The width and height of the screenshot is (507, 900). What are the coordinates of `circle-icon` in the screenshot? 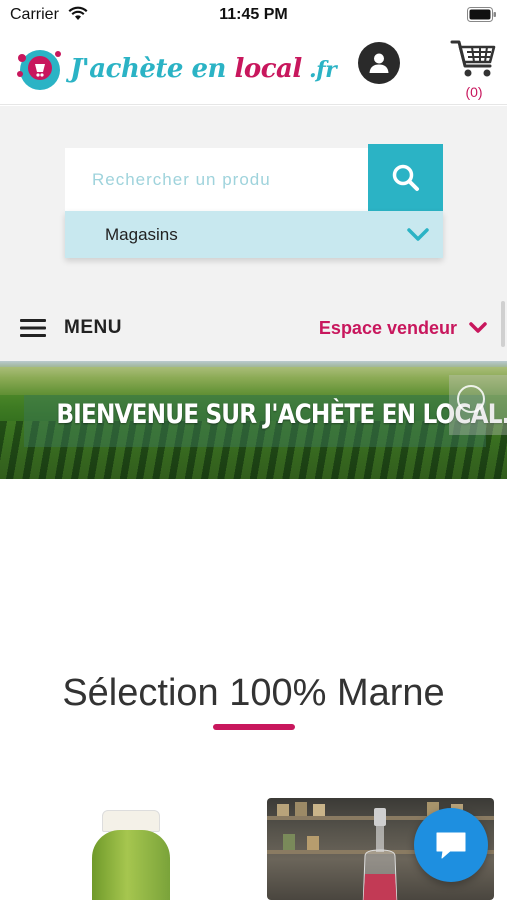 It's located at (471, 399).